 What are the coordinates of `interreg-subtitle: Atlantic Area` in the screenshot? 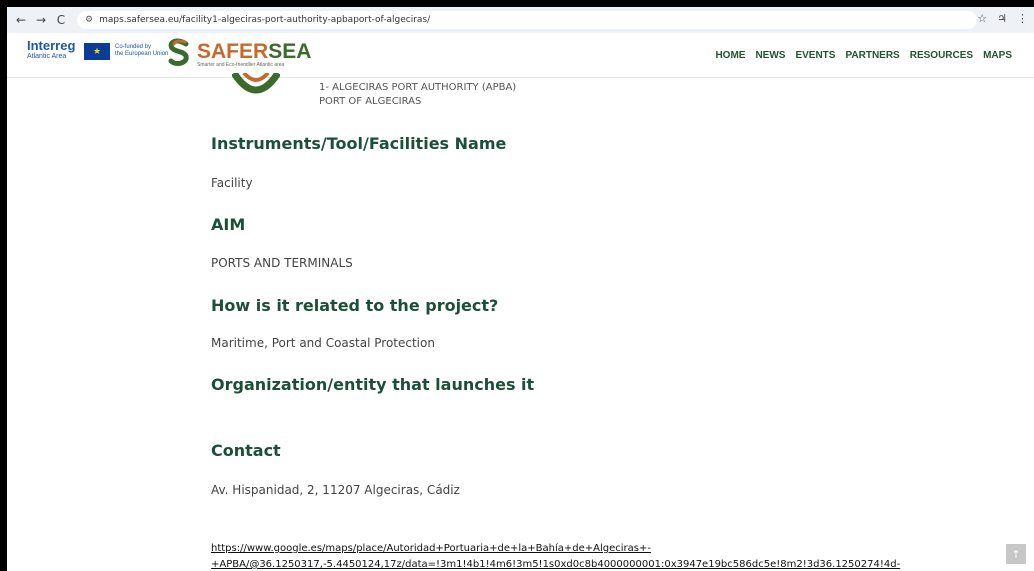 It's located at (47, 56).